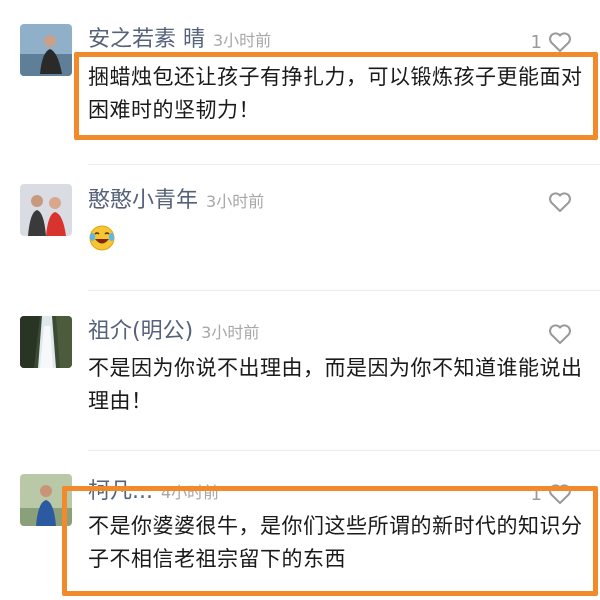  Describe the element at coordinates (190, 492) in the screenshot. I see `comment-time: 4小时前` at that location.